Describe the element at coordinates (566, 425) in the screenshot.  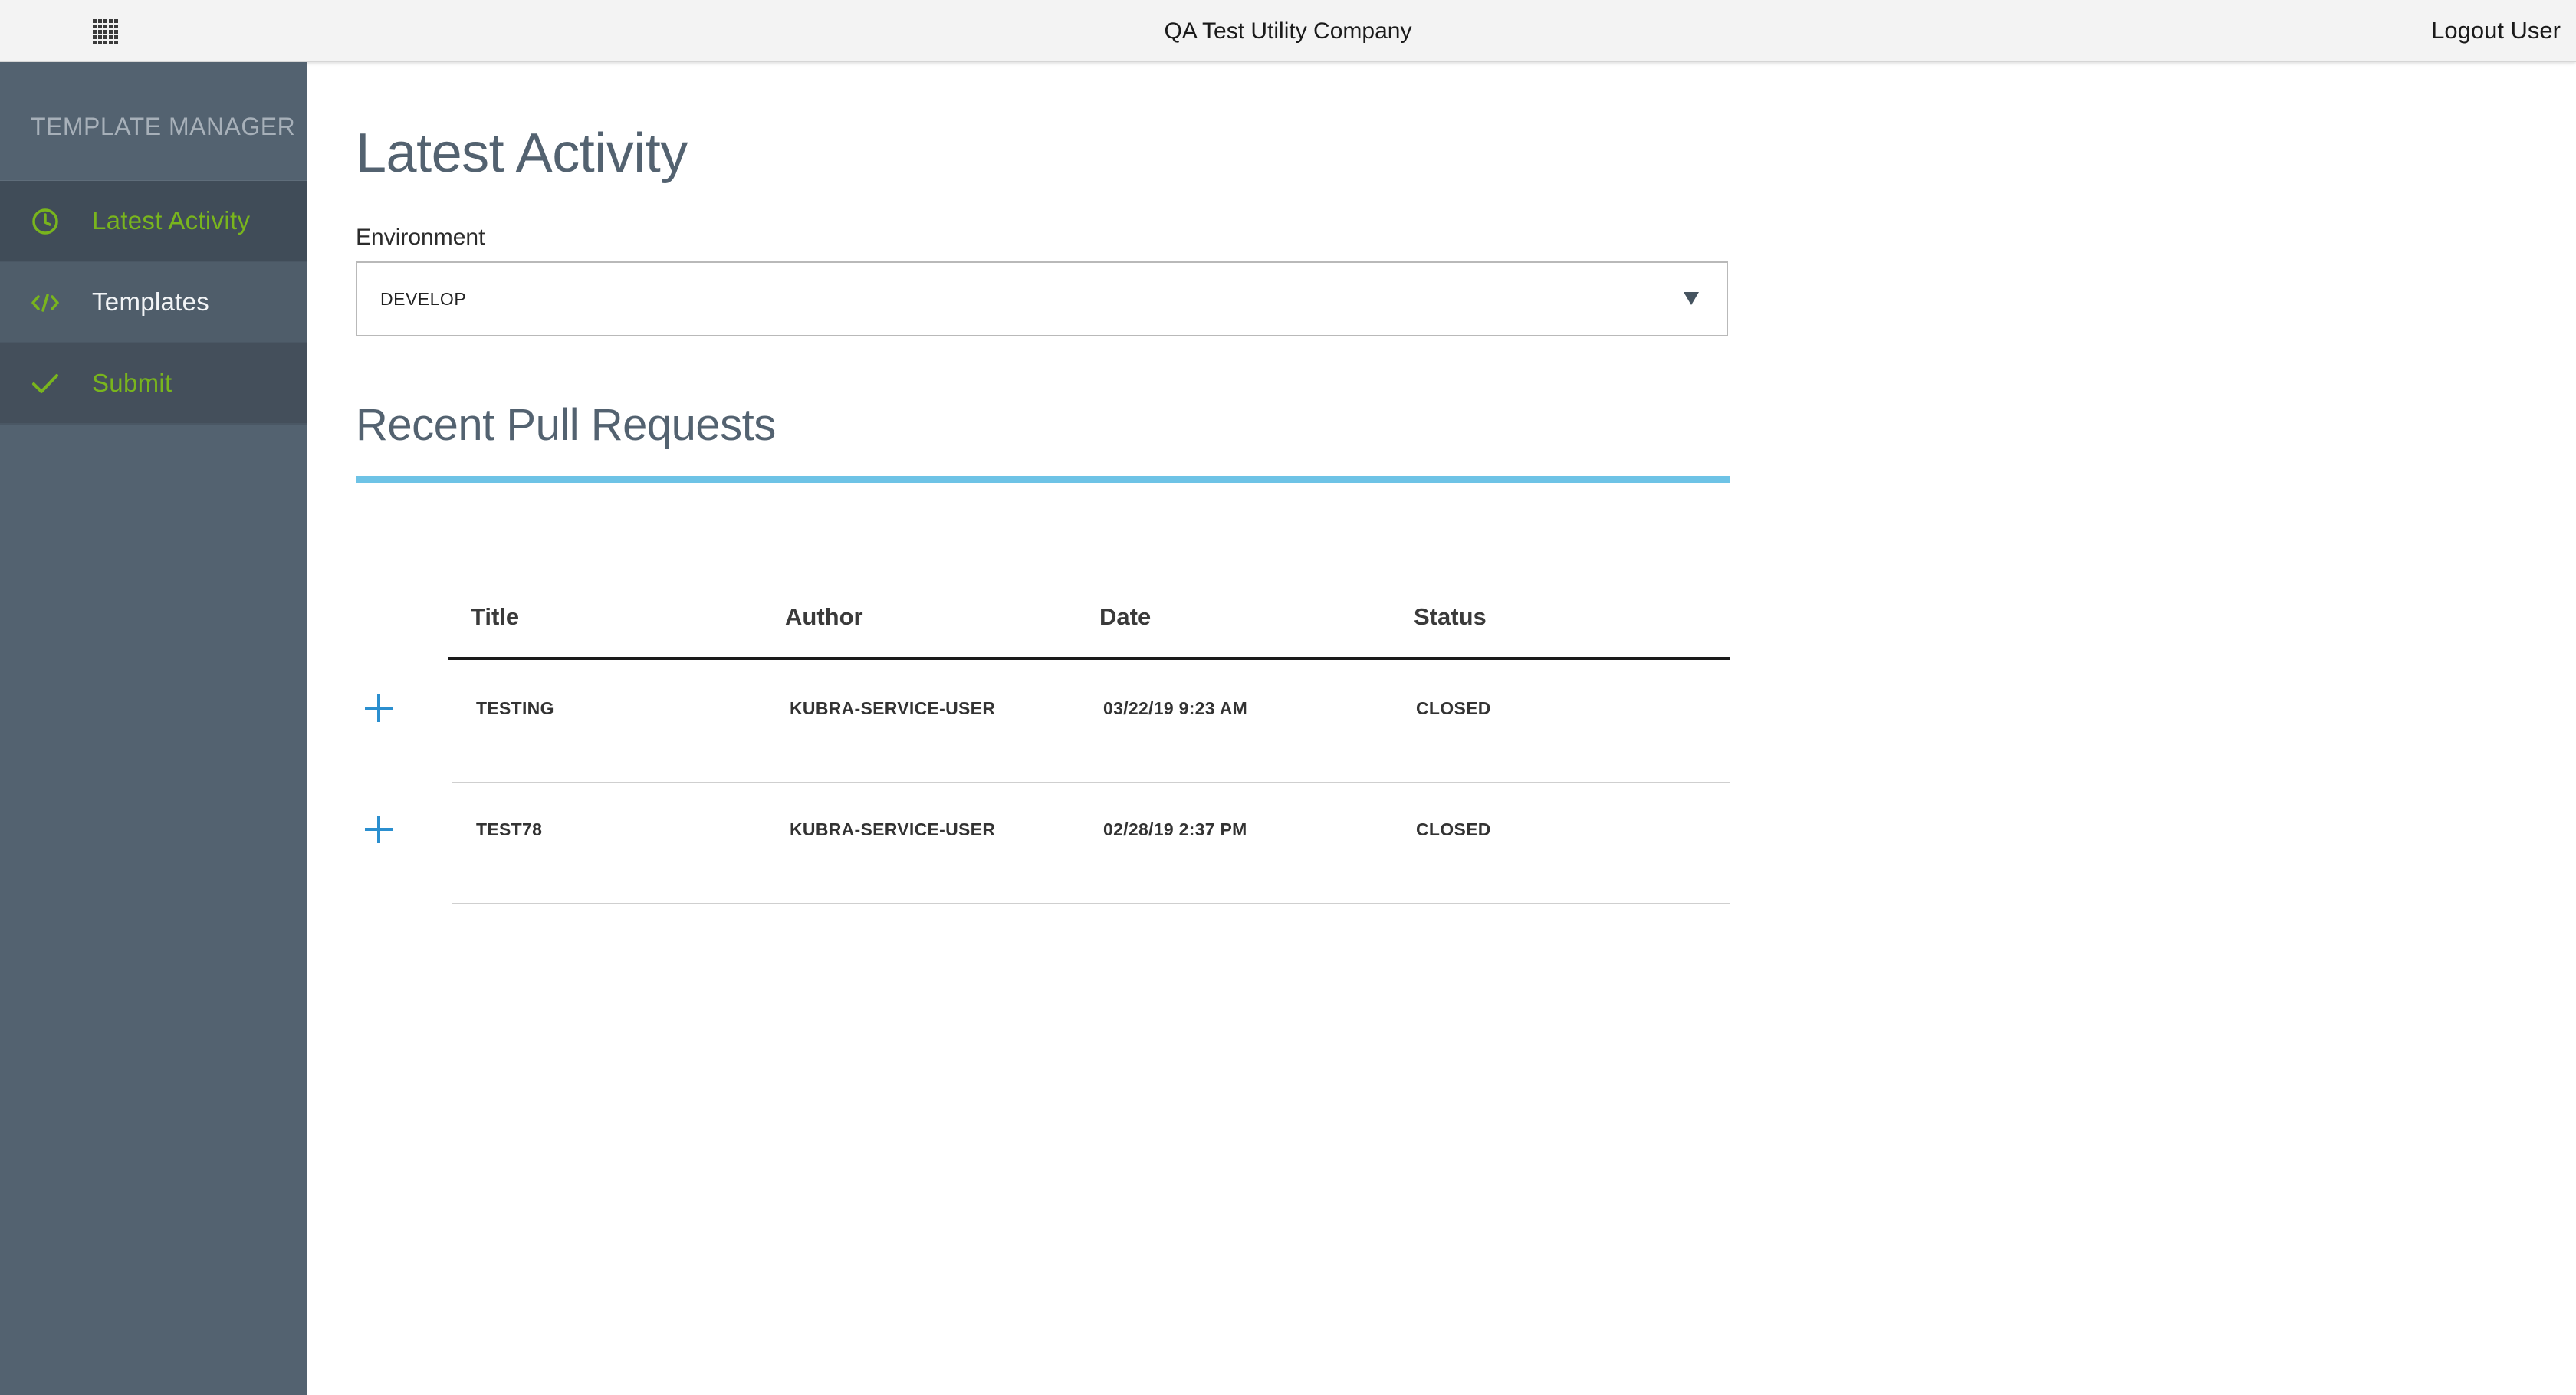
I see `section-title: Recent Pull Requests` at that location.